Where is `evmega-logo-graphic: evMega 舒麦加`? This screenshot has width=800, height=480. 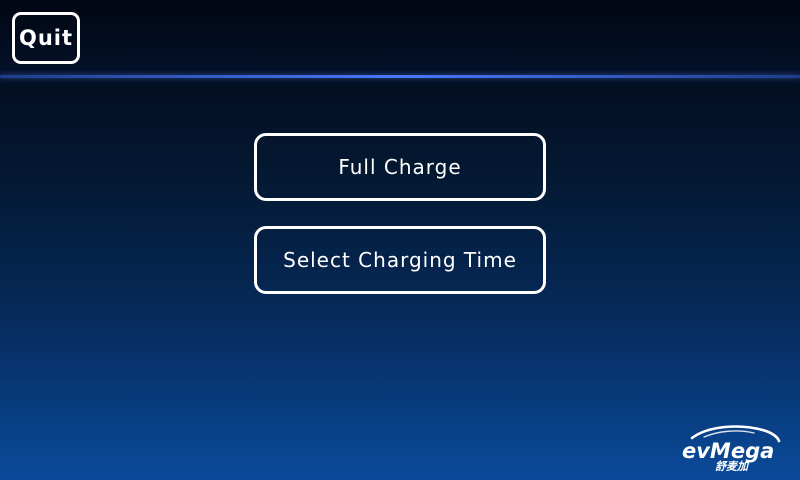
evmega-logo-graphic: evMega 舒麦加 is located at coordinates (731, 448).